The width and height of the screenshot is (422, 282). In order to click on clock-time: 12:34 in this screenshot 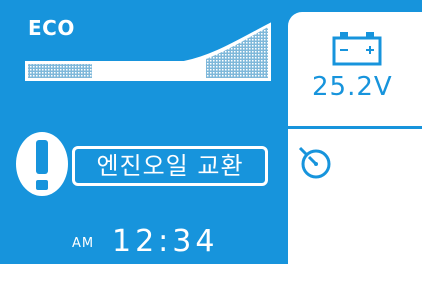, I will do `click(165, 241)`.